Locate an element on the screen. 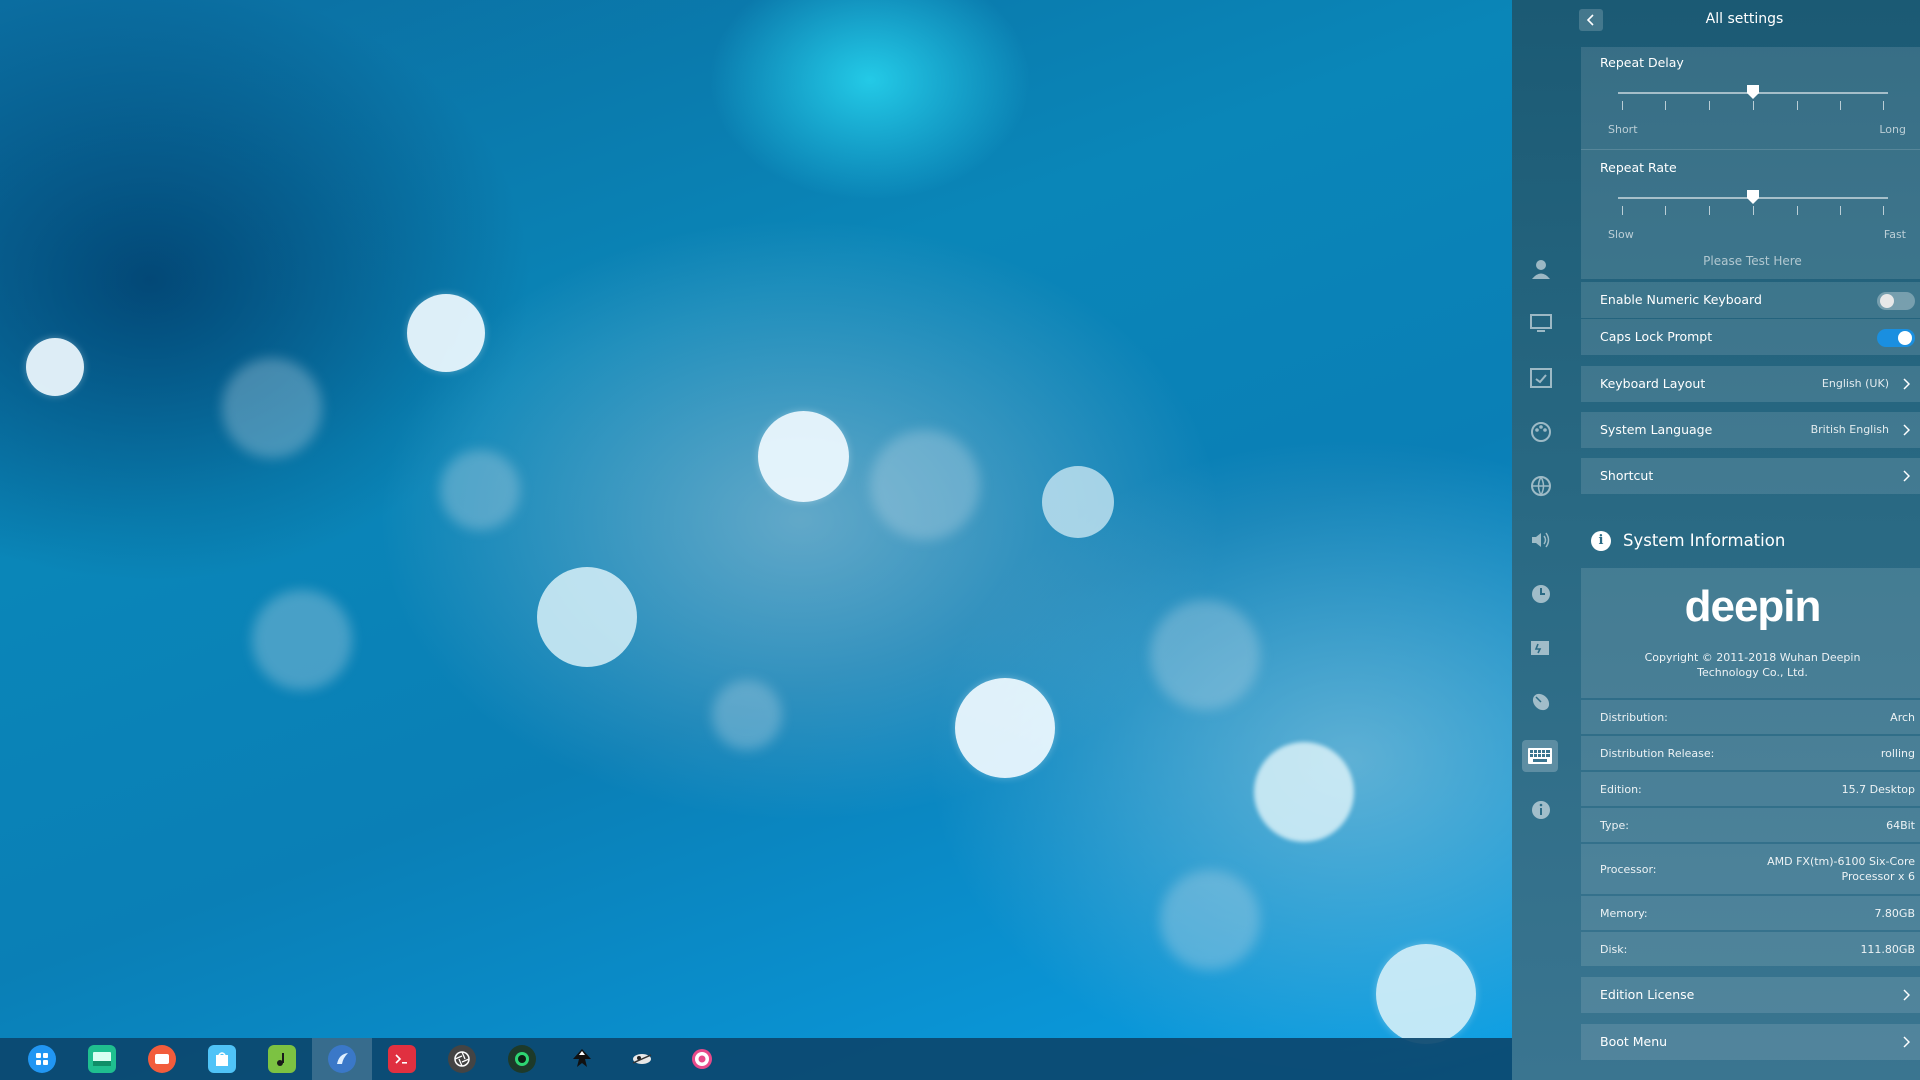 Image resolution: width=1920 pixels, height=1080 pixels. music-icon is located at coordinates (282, 1059).